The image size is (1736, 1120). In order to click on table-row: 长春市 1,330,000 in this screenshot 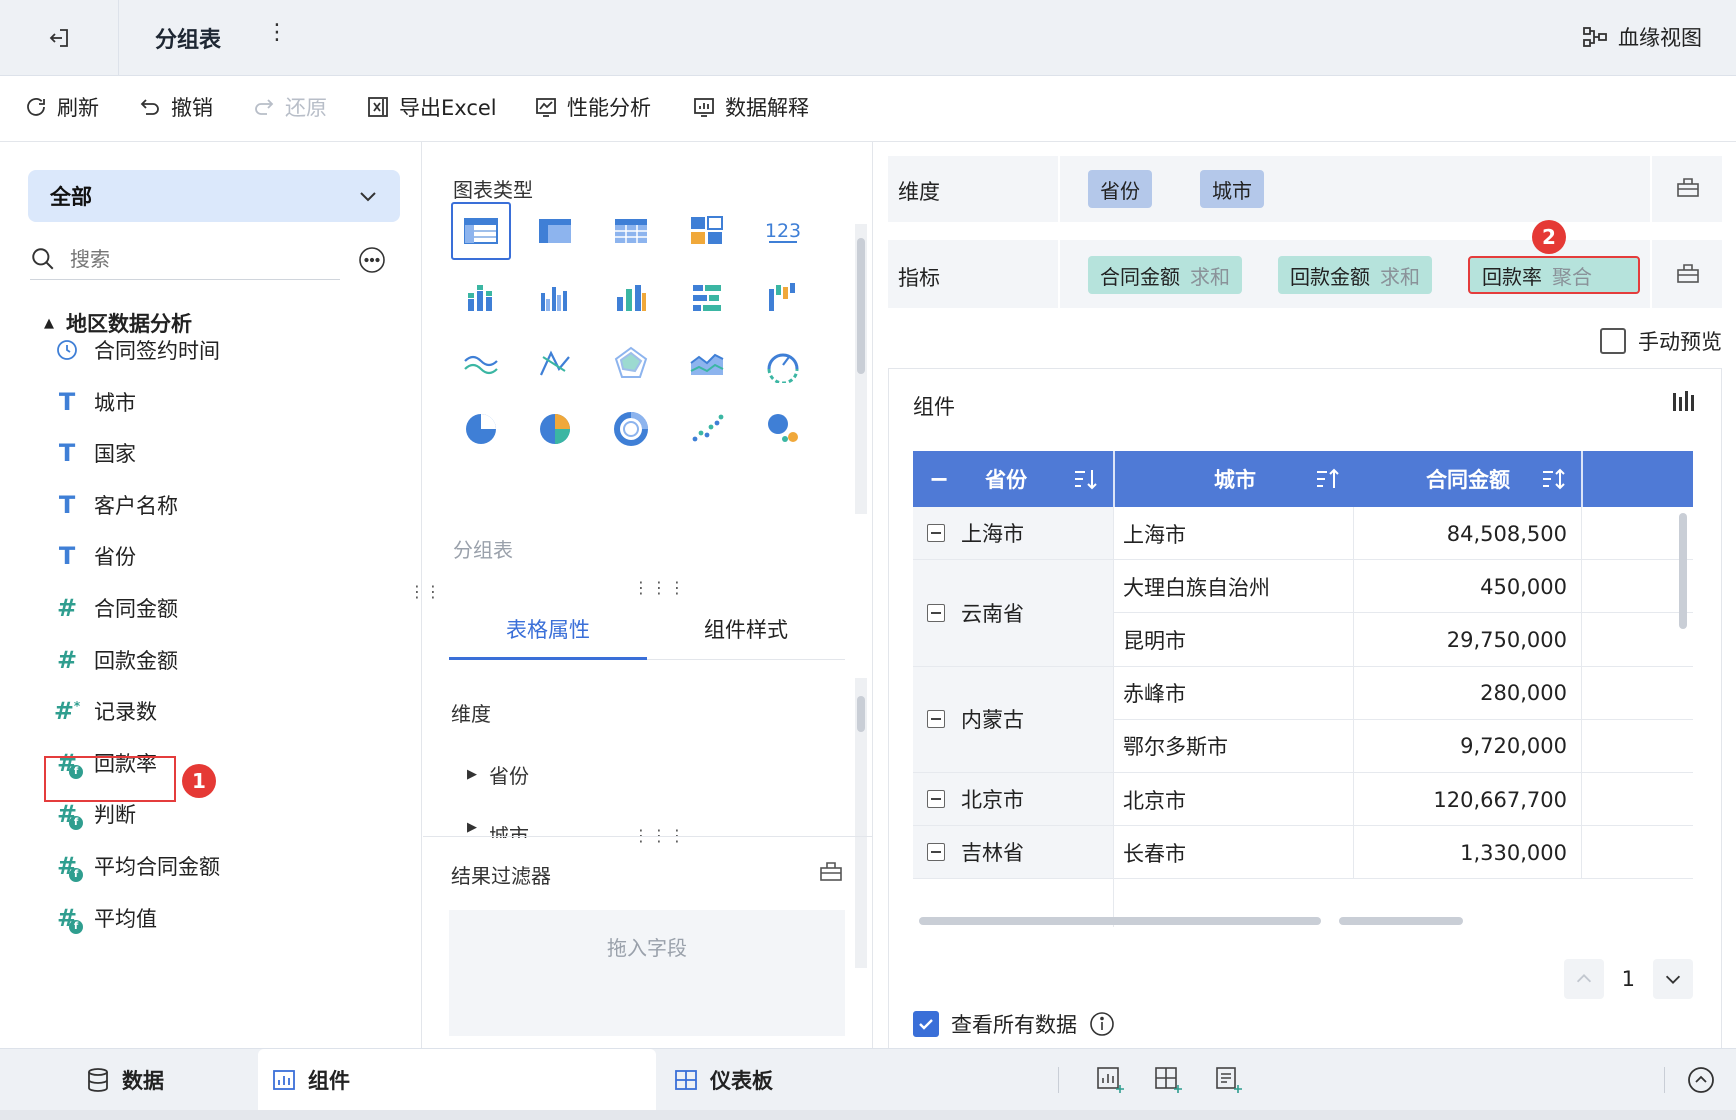, I will do `click(1403, 853)`.